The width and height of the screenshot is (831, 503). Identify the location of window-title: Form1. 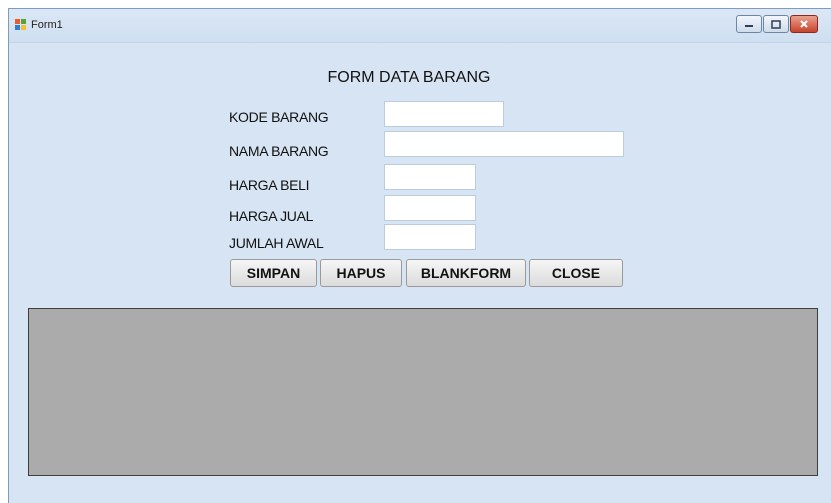
(47, 25).